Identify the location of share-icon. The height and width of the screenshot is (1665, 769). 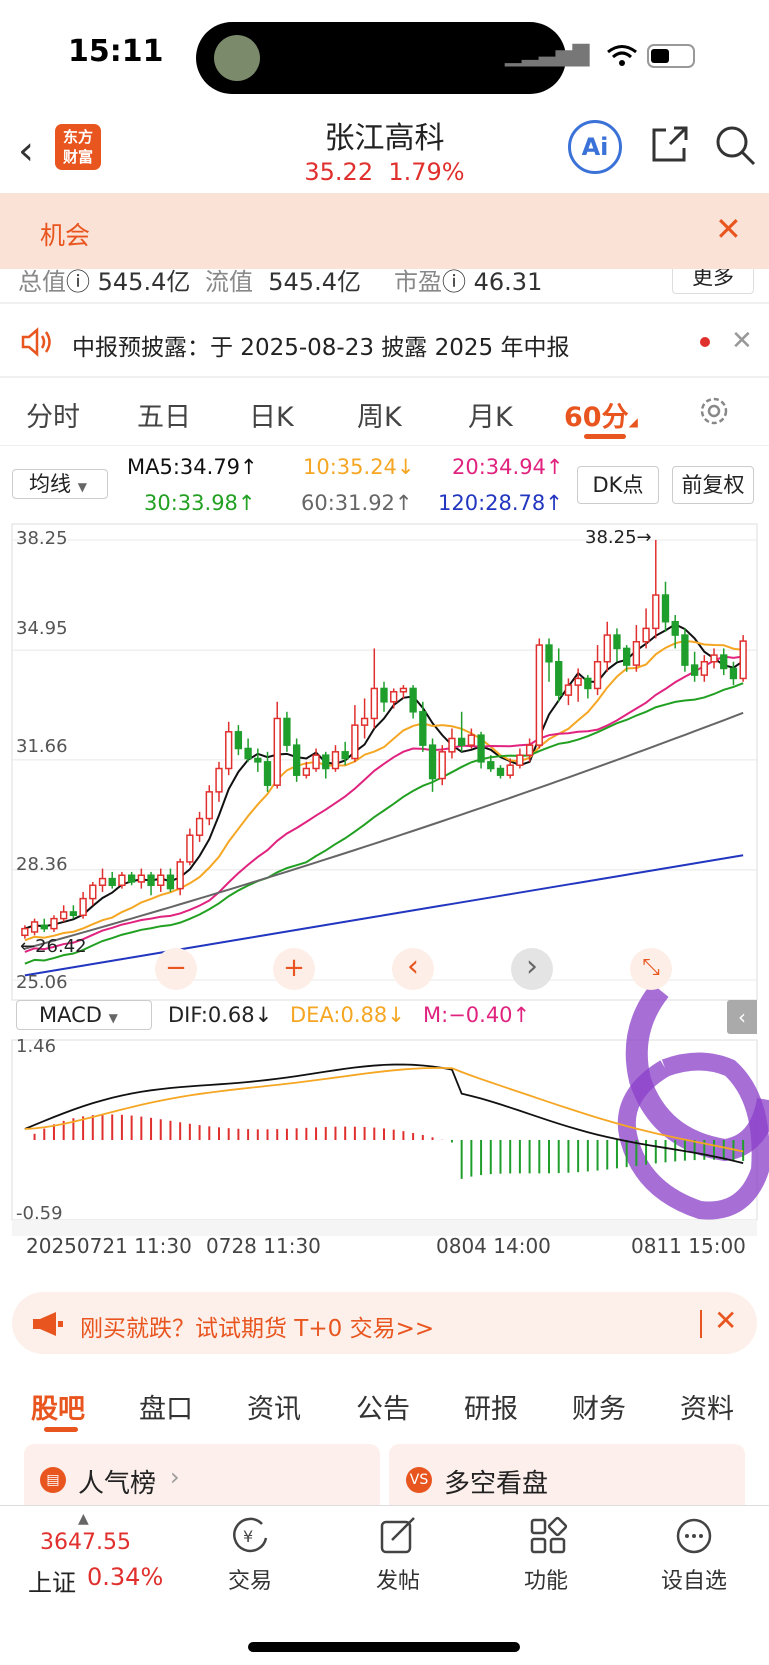
(669, 145).